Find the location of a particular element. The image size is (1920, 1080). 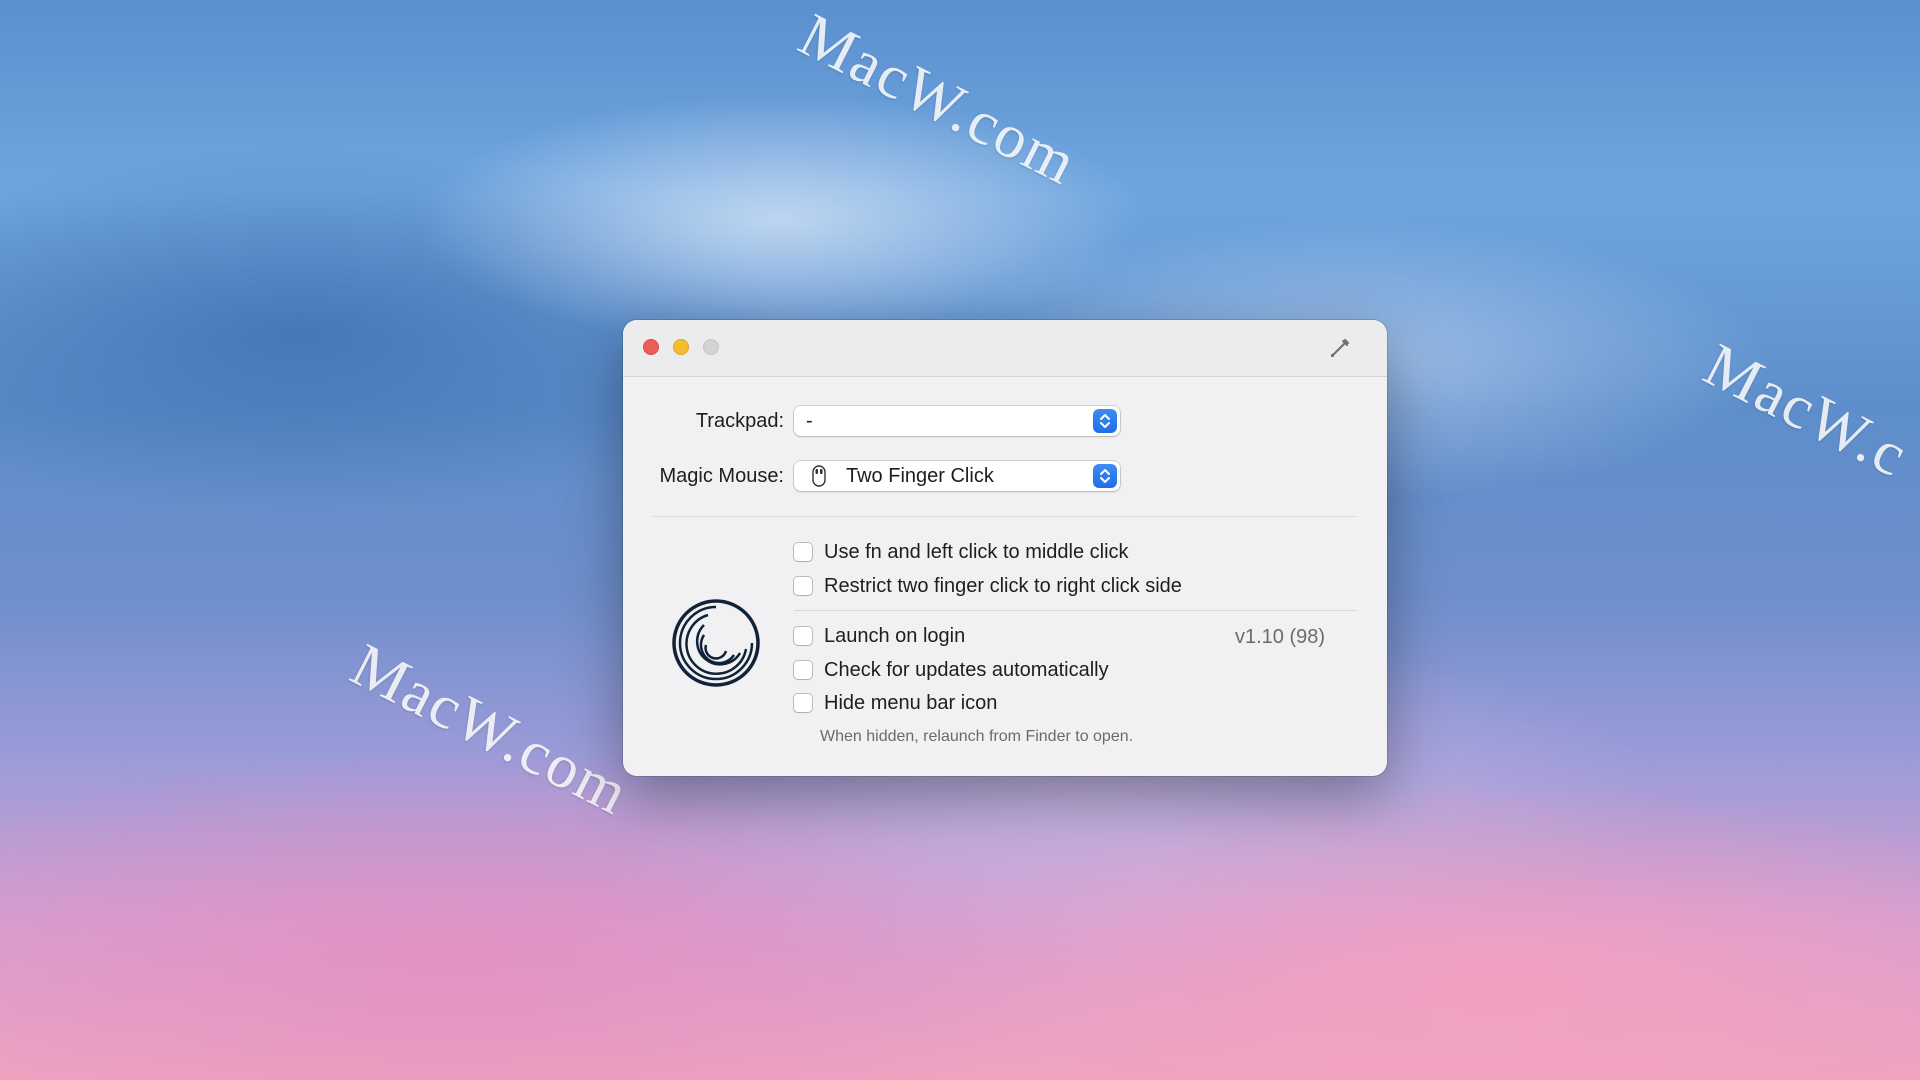

option-label: Check for updates automatically is located at coordinates (966, 670).